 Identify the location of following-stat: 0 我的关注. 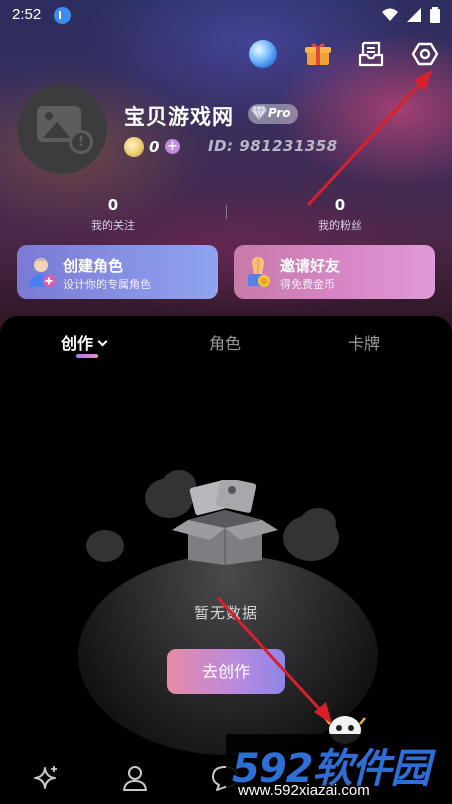
(113, 214).